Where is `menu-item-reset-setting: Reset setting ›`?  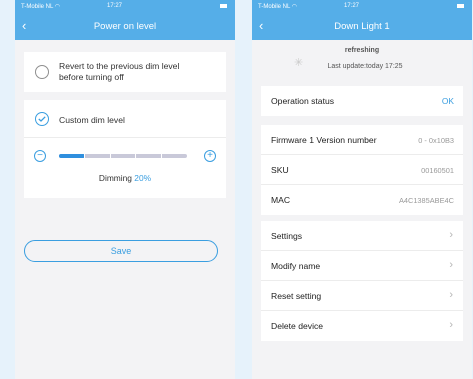
menu-item-reset-setting: Reset setting › is located at coordinates (362, 296).